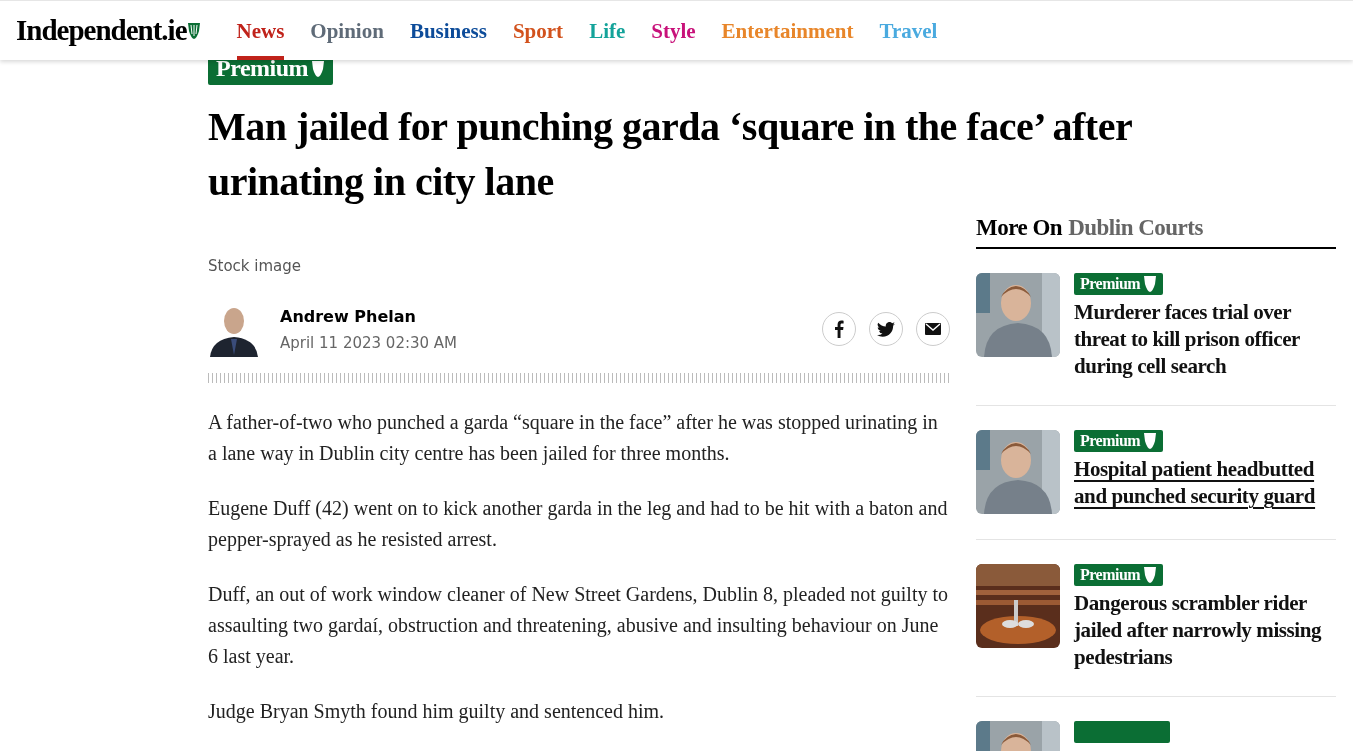  Describe the element at coordinates (673, 30) in the screenshot. I see `nav-link: Style` at that location.